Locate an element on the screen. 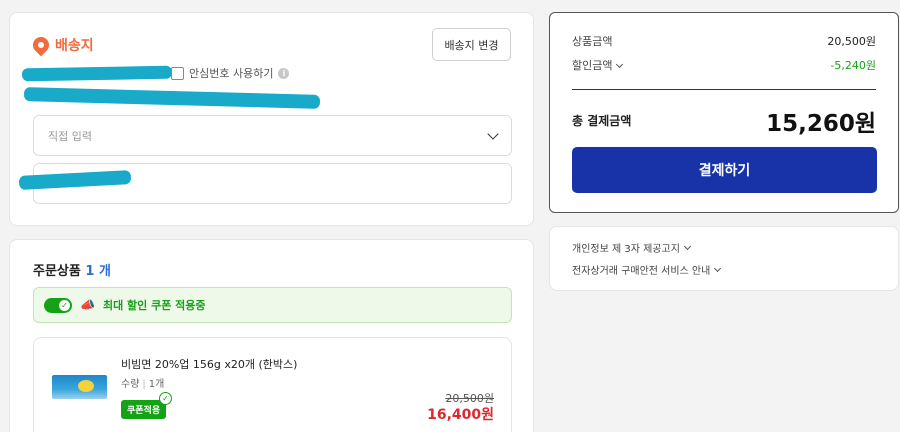 This screenshot has height=432, width=900. privacy-notice-label: 개인정보 제 3자 제공고지 is located at coordinates (626, 249).